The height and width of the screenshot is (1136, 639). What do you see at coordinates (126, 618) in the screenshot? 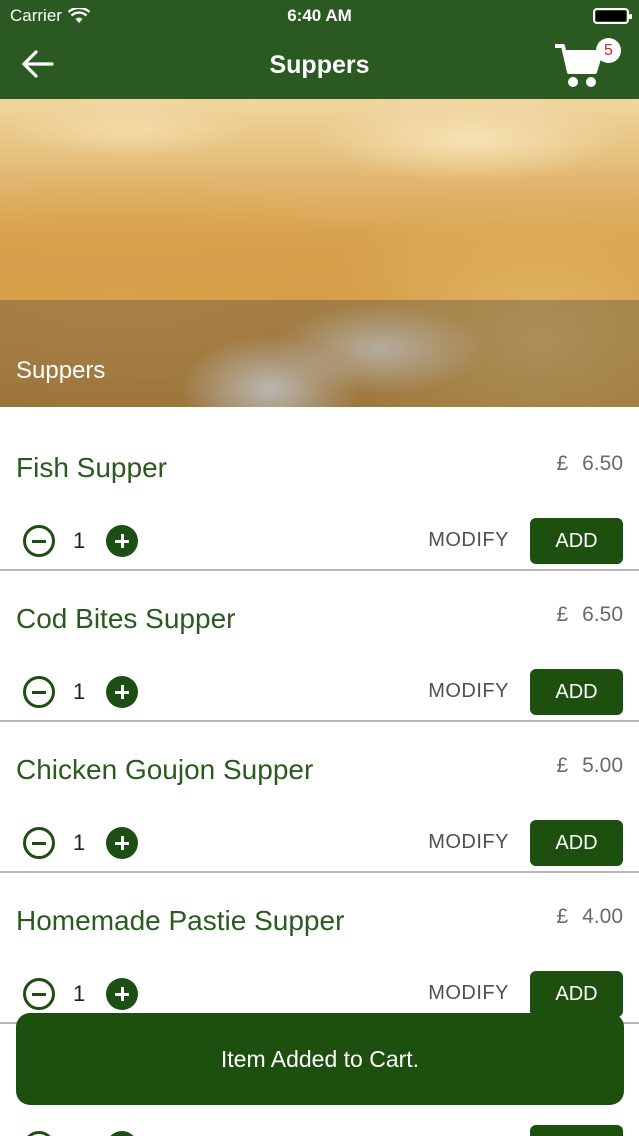
I see `item-name: Cod Bites Supper` at bounding box center [126, 618].